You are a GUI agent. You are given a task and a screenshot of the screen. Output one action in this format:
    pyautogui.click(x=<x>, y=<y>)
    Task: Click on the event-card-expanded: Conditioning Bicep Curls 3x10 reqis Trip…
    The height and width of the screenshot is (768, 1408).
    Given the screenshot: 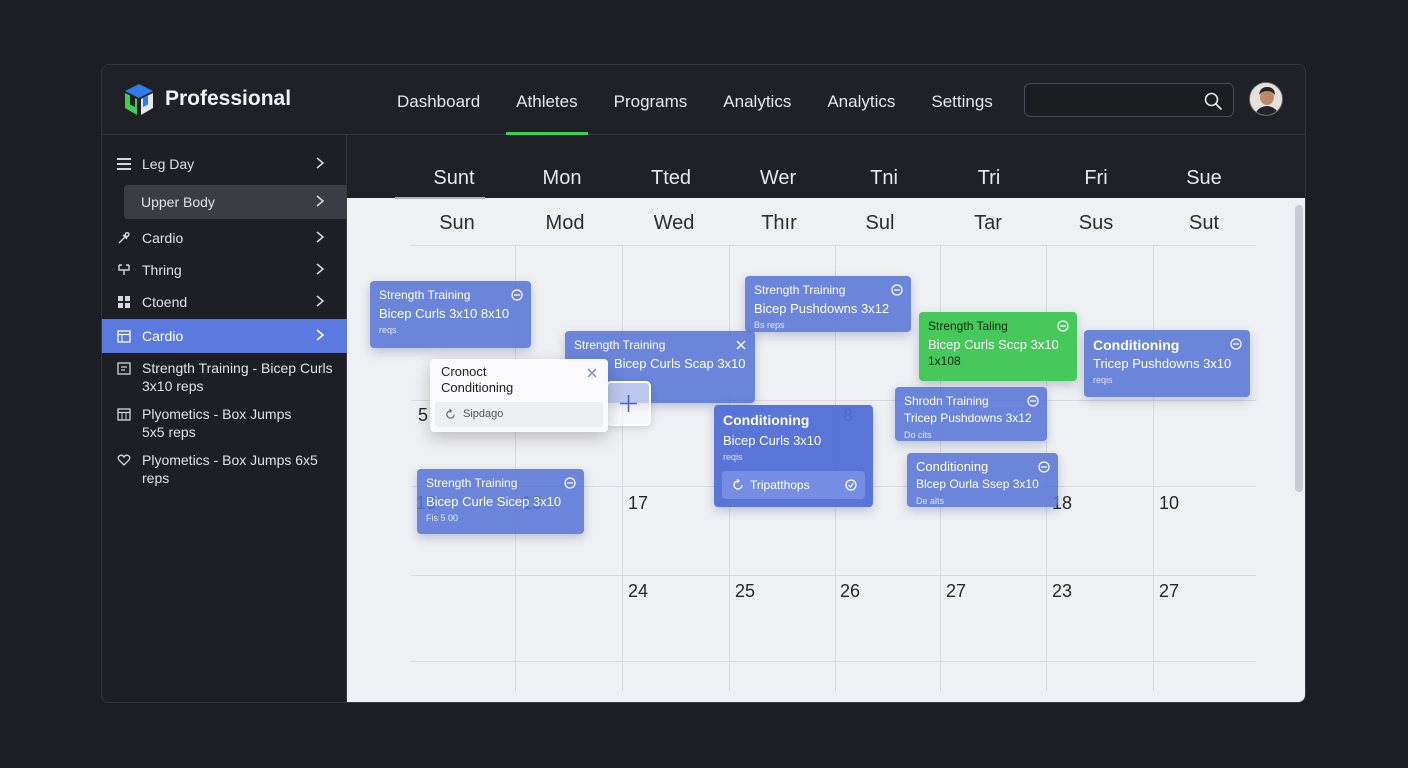 What is the action you would take?
    pyautogui.click(x=793, y=456)
    